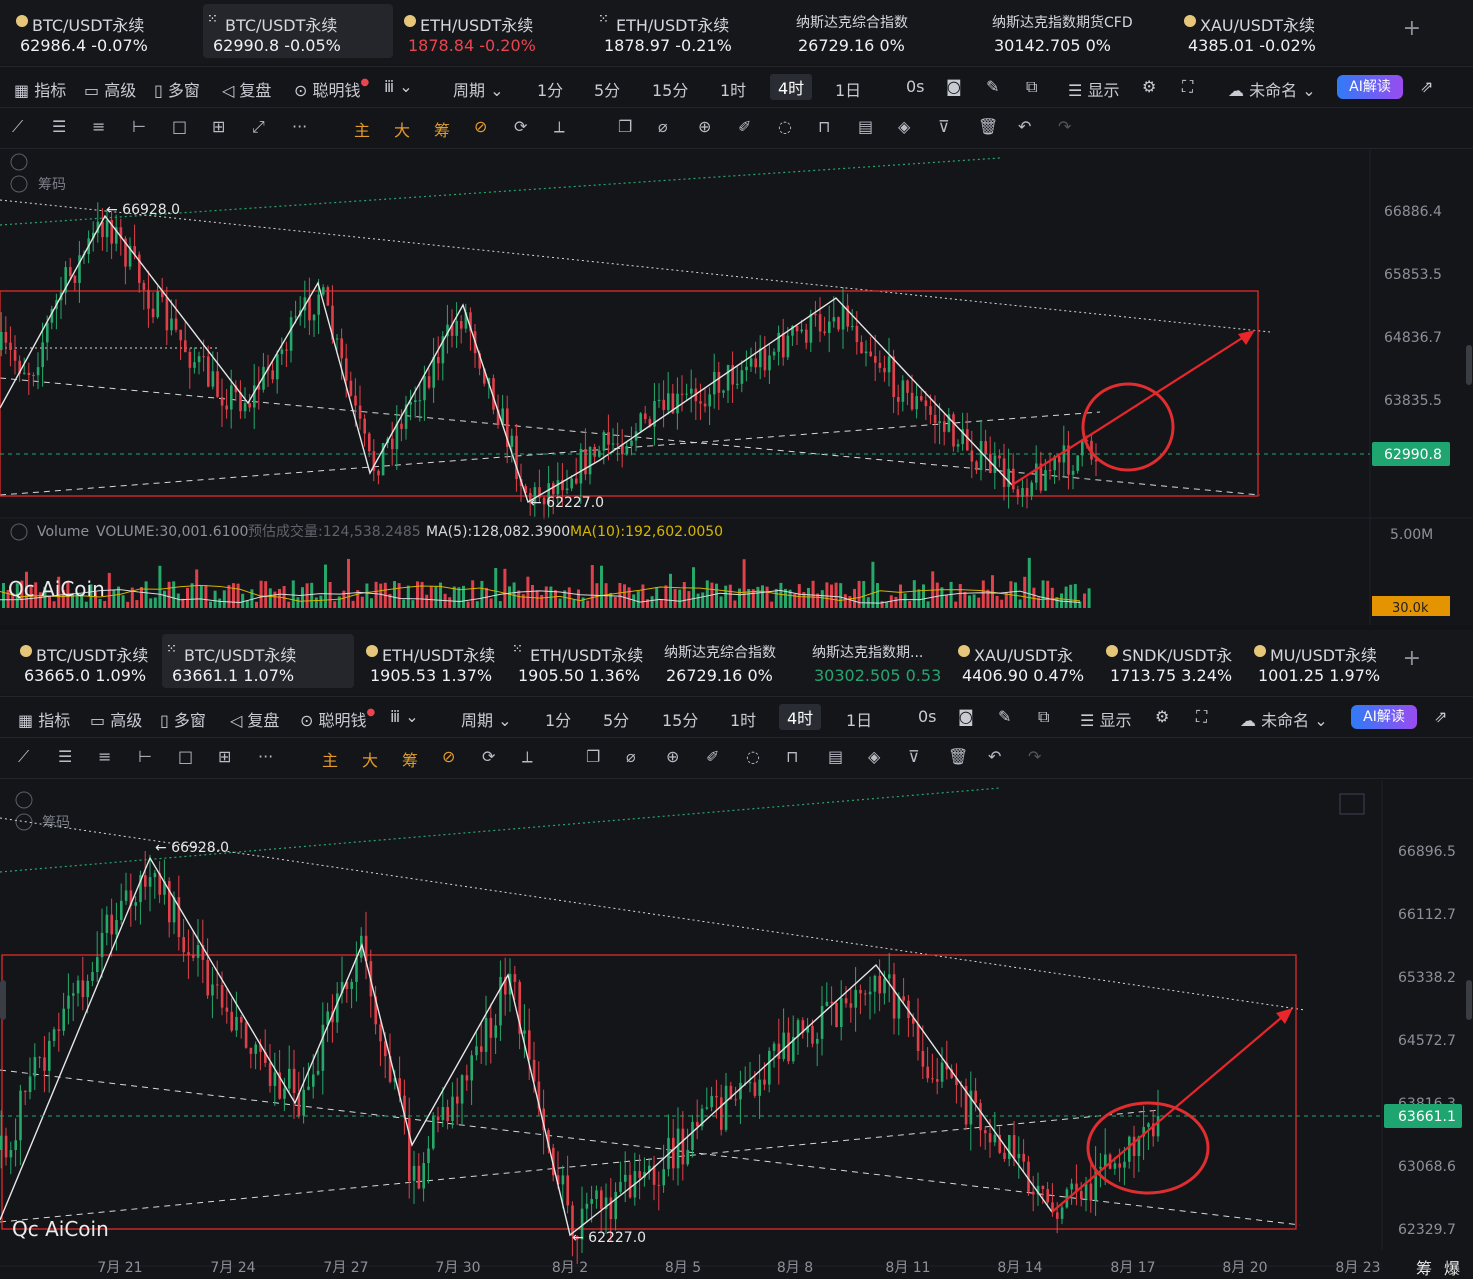 The height and width of the screenshot is (1279, 1473). I want to click on ticker-tab: BTC/USDT永续 62986.4 -0.07%, so click(102, 31).